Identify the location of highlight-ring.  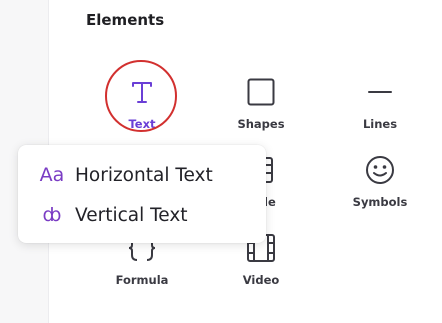
(141, 96).